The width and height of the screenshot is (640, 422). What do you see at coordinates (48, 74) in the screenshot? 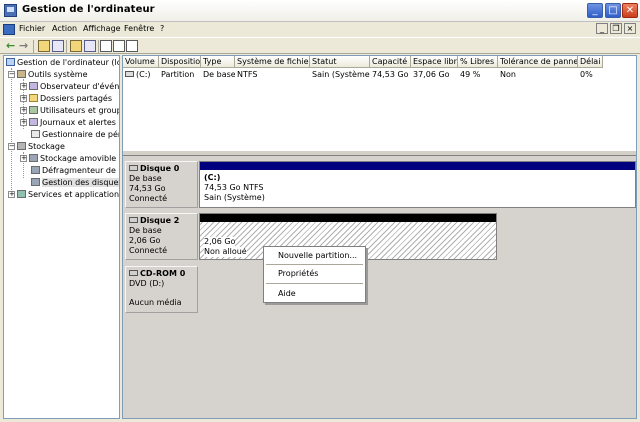
I see `tree-item-outils: − Outils système` at bounding box center [48, 74].